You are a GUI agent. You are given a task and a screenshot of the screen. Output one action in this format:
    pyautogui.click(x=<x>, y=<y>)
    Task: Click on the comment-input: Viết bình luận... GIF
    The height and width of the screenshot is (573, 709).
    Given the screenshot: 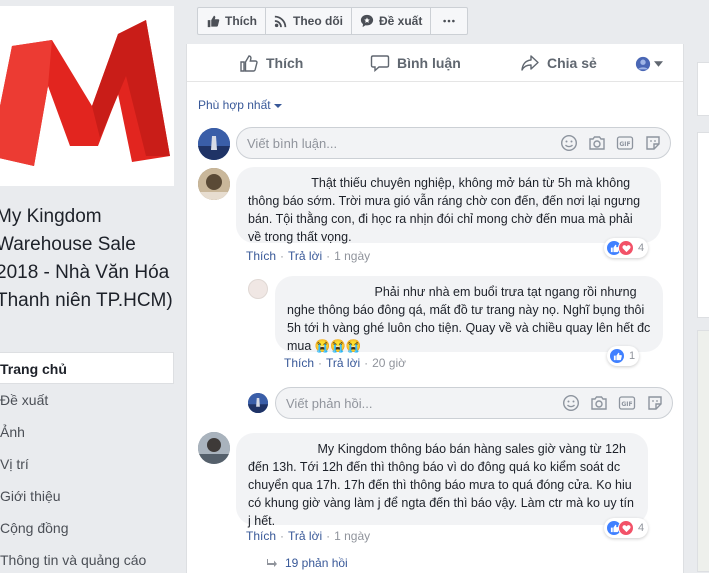 What is the action you would take?
    pyautogui.click(x=453, y=143)
    